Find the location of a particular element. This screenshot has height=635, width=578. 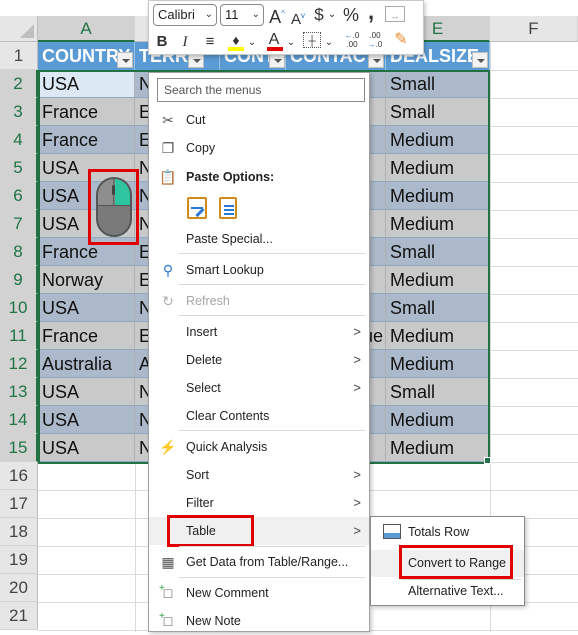

table-icon: ▦ is located at coordinates (168, 562).